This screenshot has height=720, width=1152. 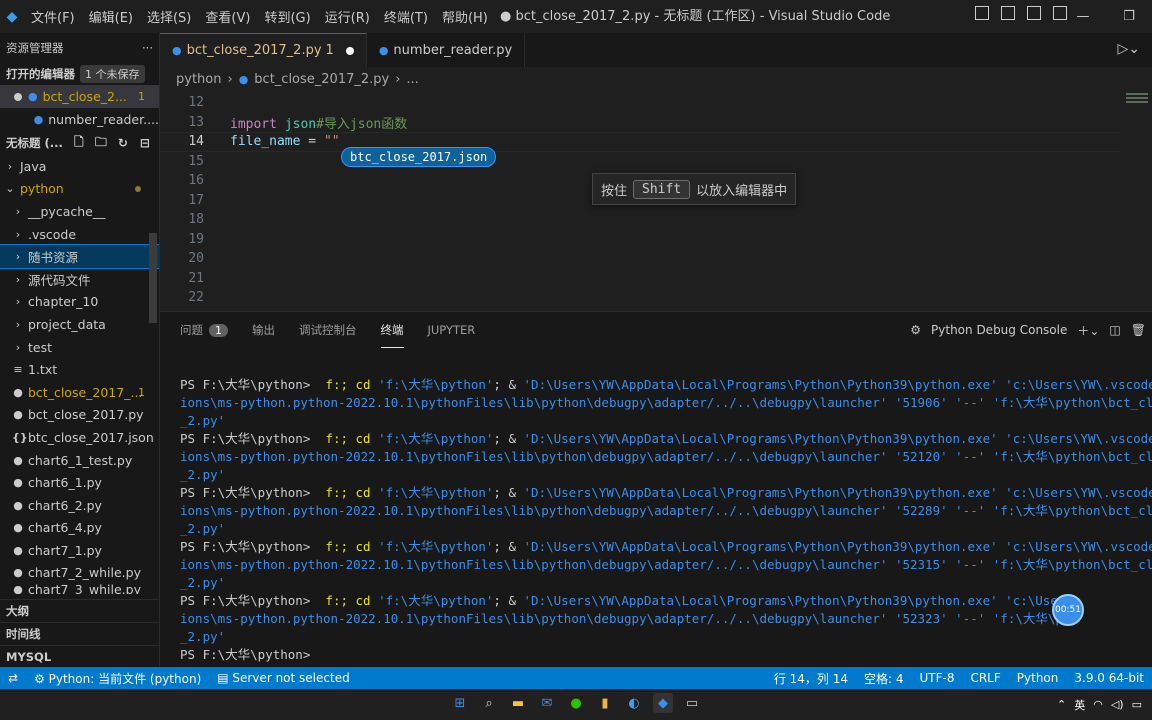 What do you see at coordinates (53, 16) in the screenshot?
I see `menu-file: 文件(F)` at bounding box center [53, 16].